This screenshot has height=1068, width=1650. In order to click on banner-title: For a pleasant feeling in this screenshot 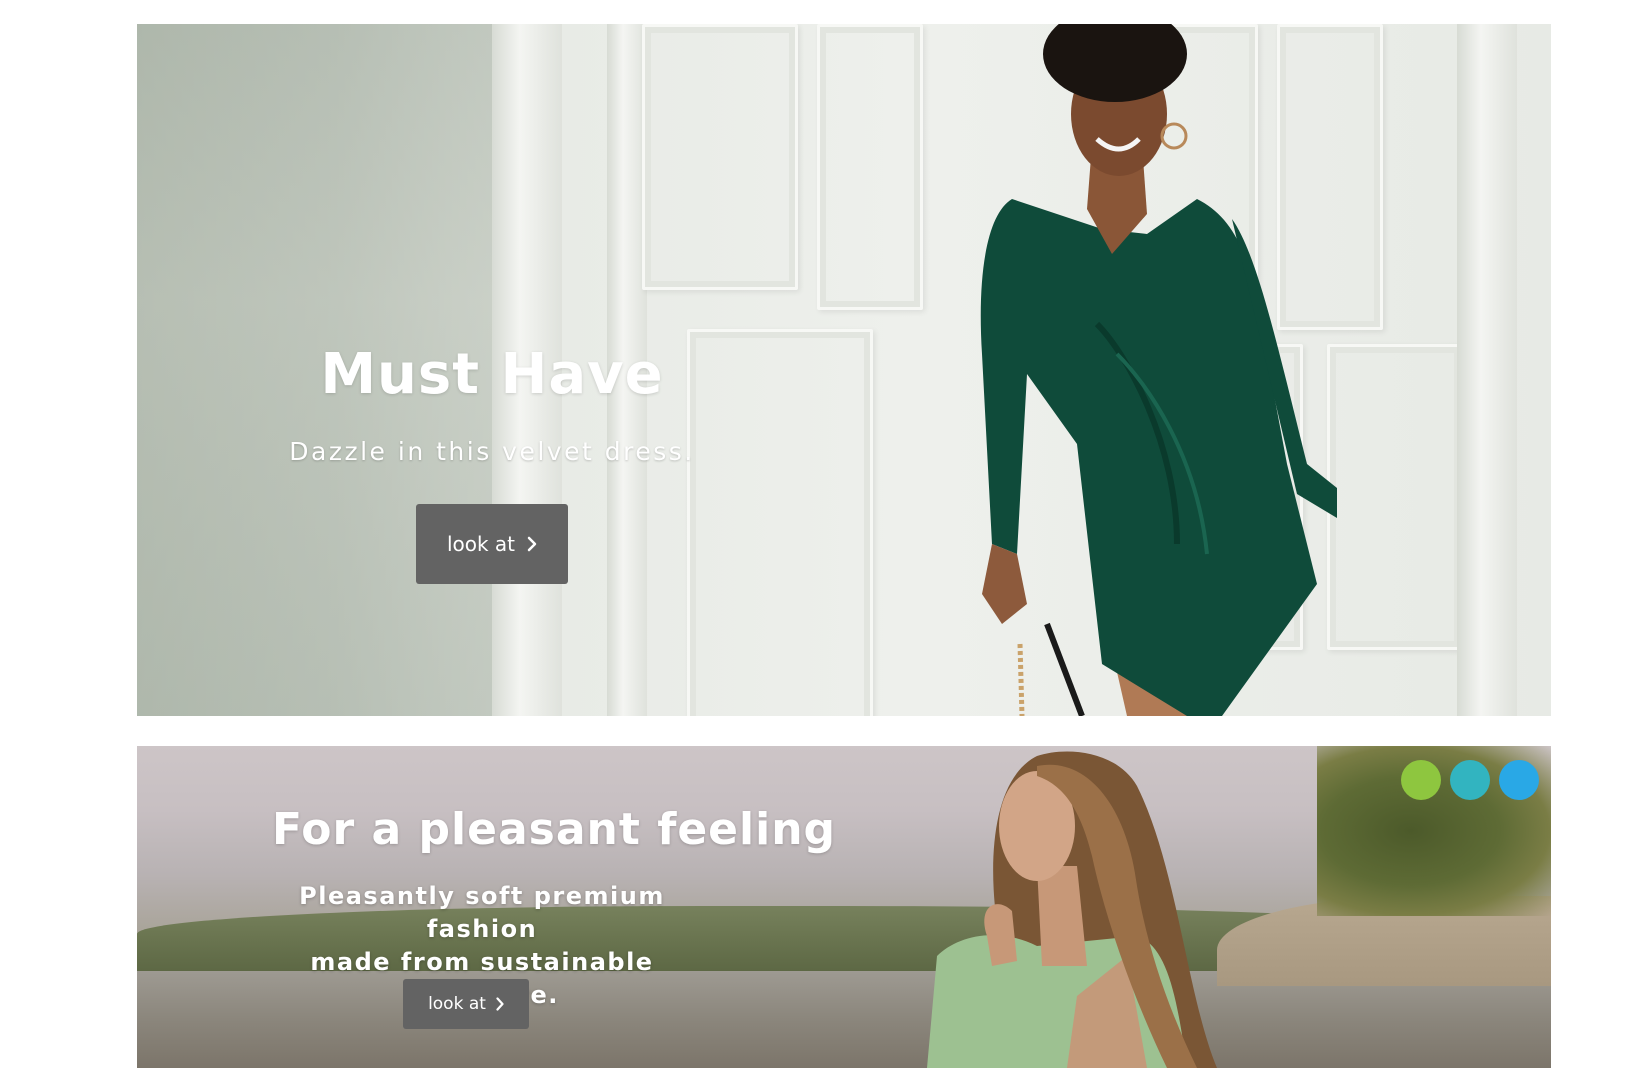, I will do `click(554, 829)`.